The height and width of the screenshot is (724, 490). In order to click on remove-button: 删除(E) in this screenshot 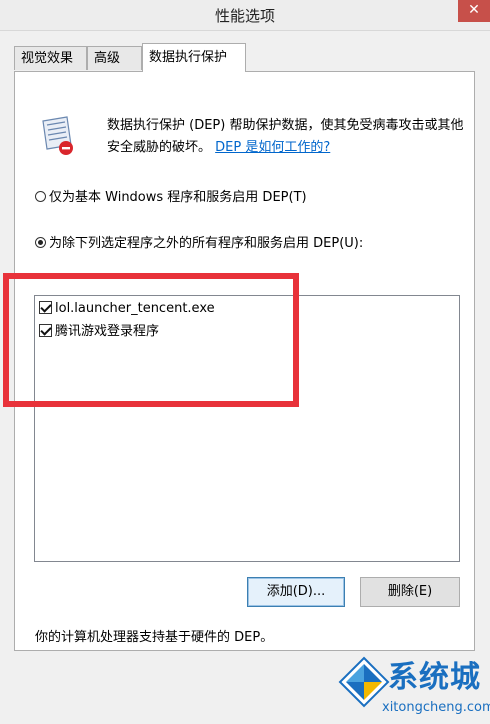, I will do `click(410, 592)`.